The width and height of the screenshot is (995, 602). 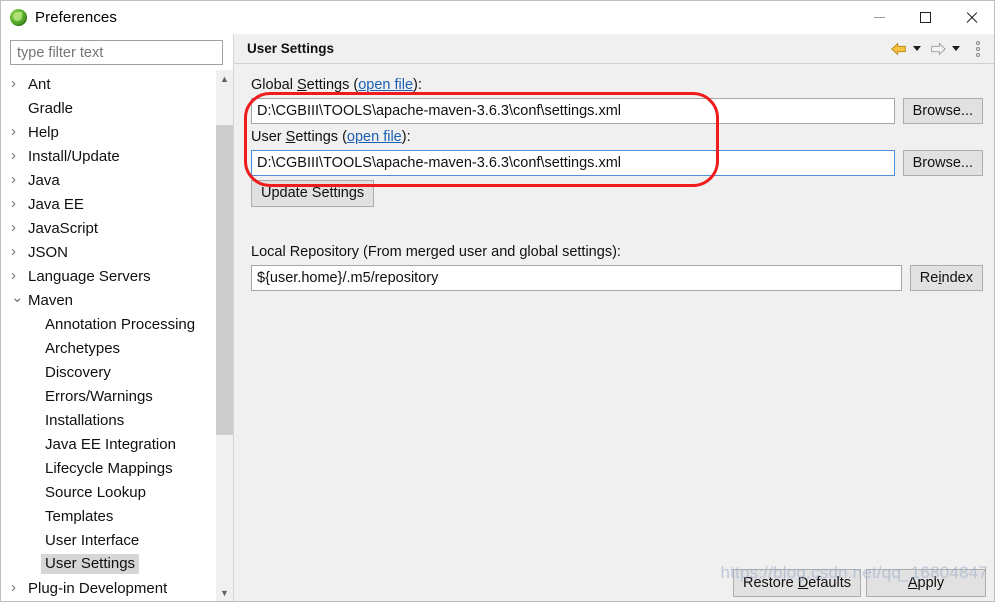 I want to click on local-repository-input, so click(x=576, y=278).